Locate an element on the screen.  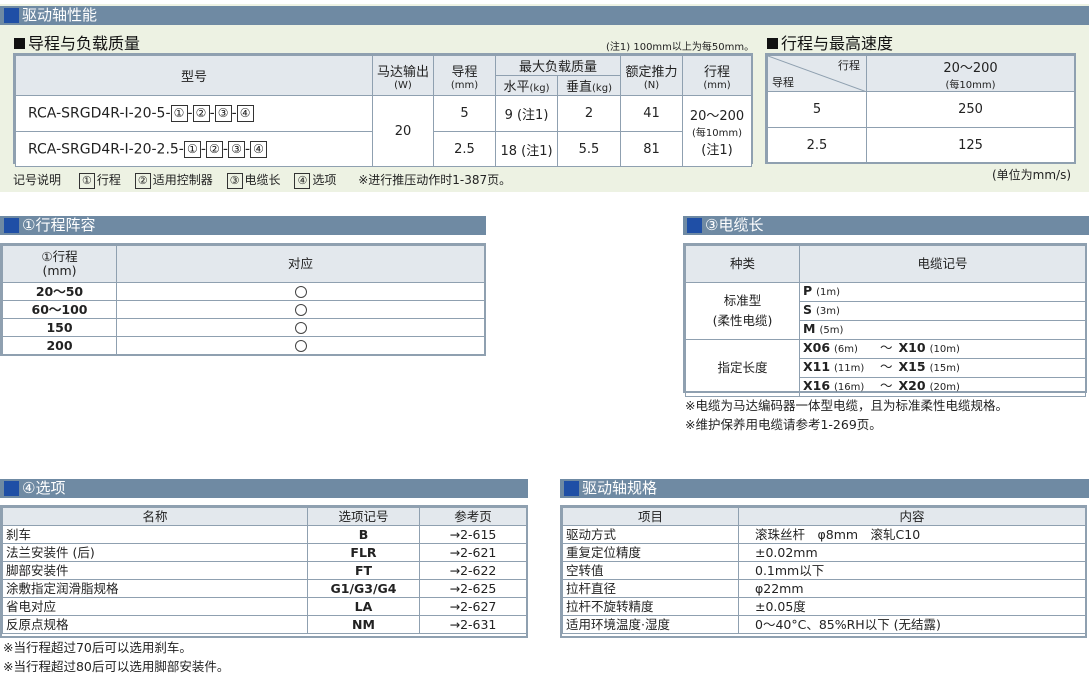
speed-title-wrap: 行程与最高速度 is located at coordinates (830, 42).